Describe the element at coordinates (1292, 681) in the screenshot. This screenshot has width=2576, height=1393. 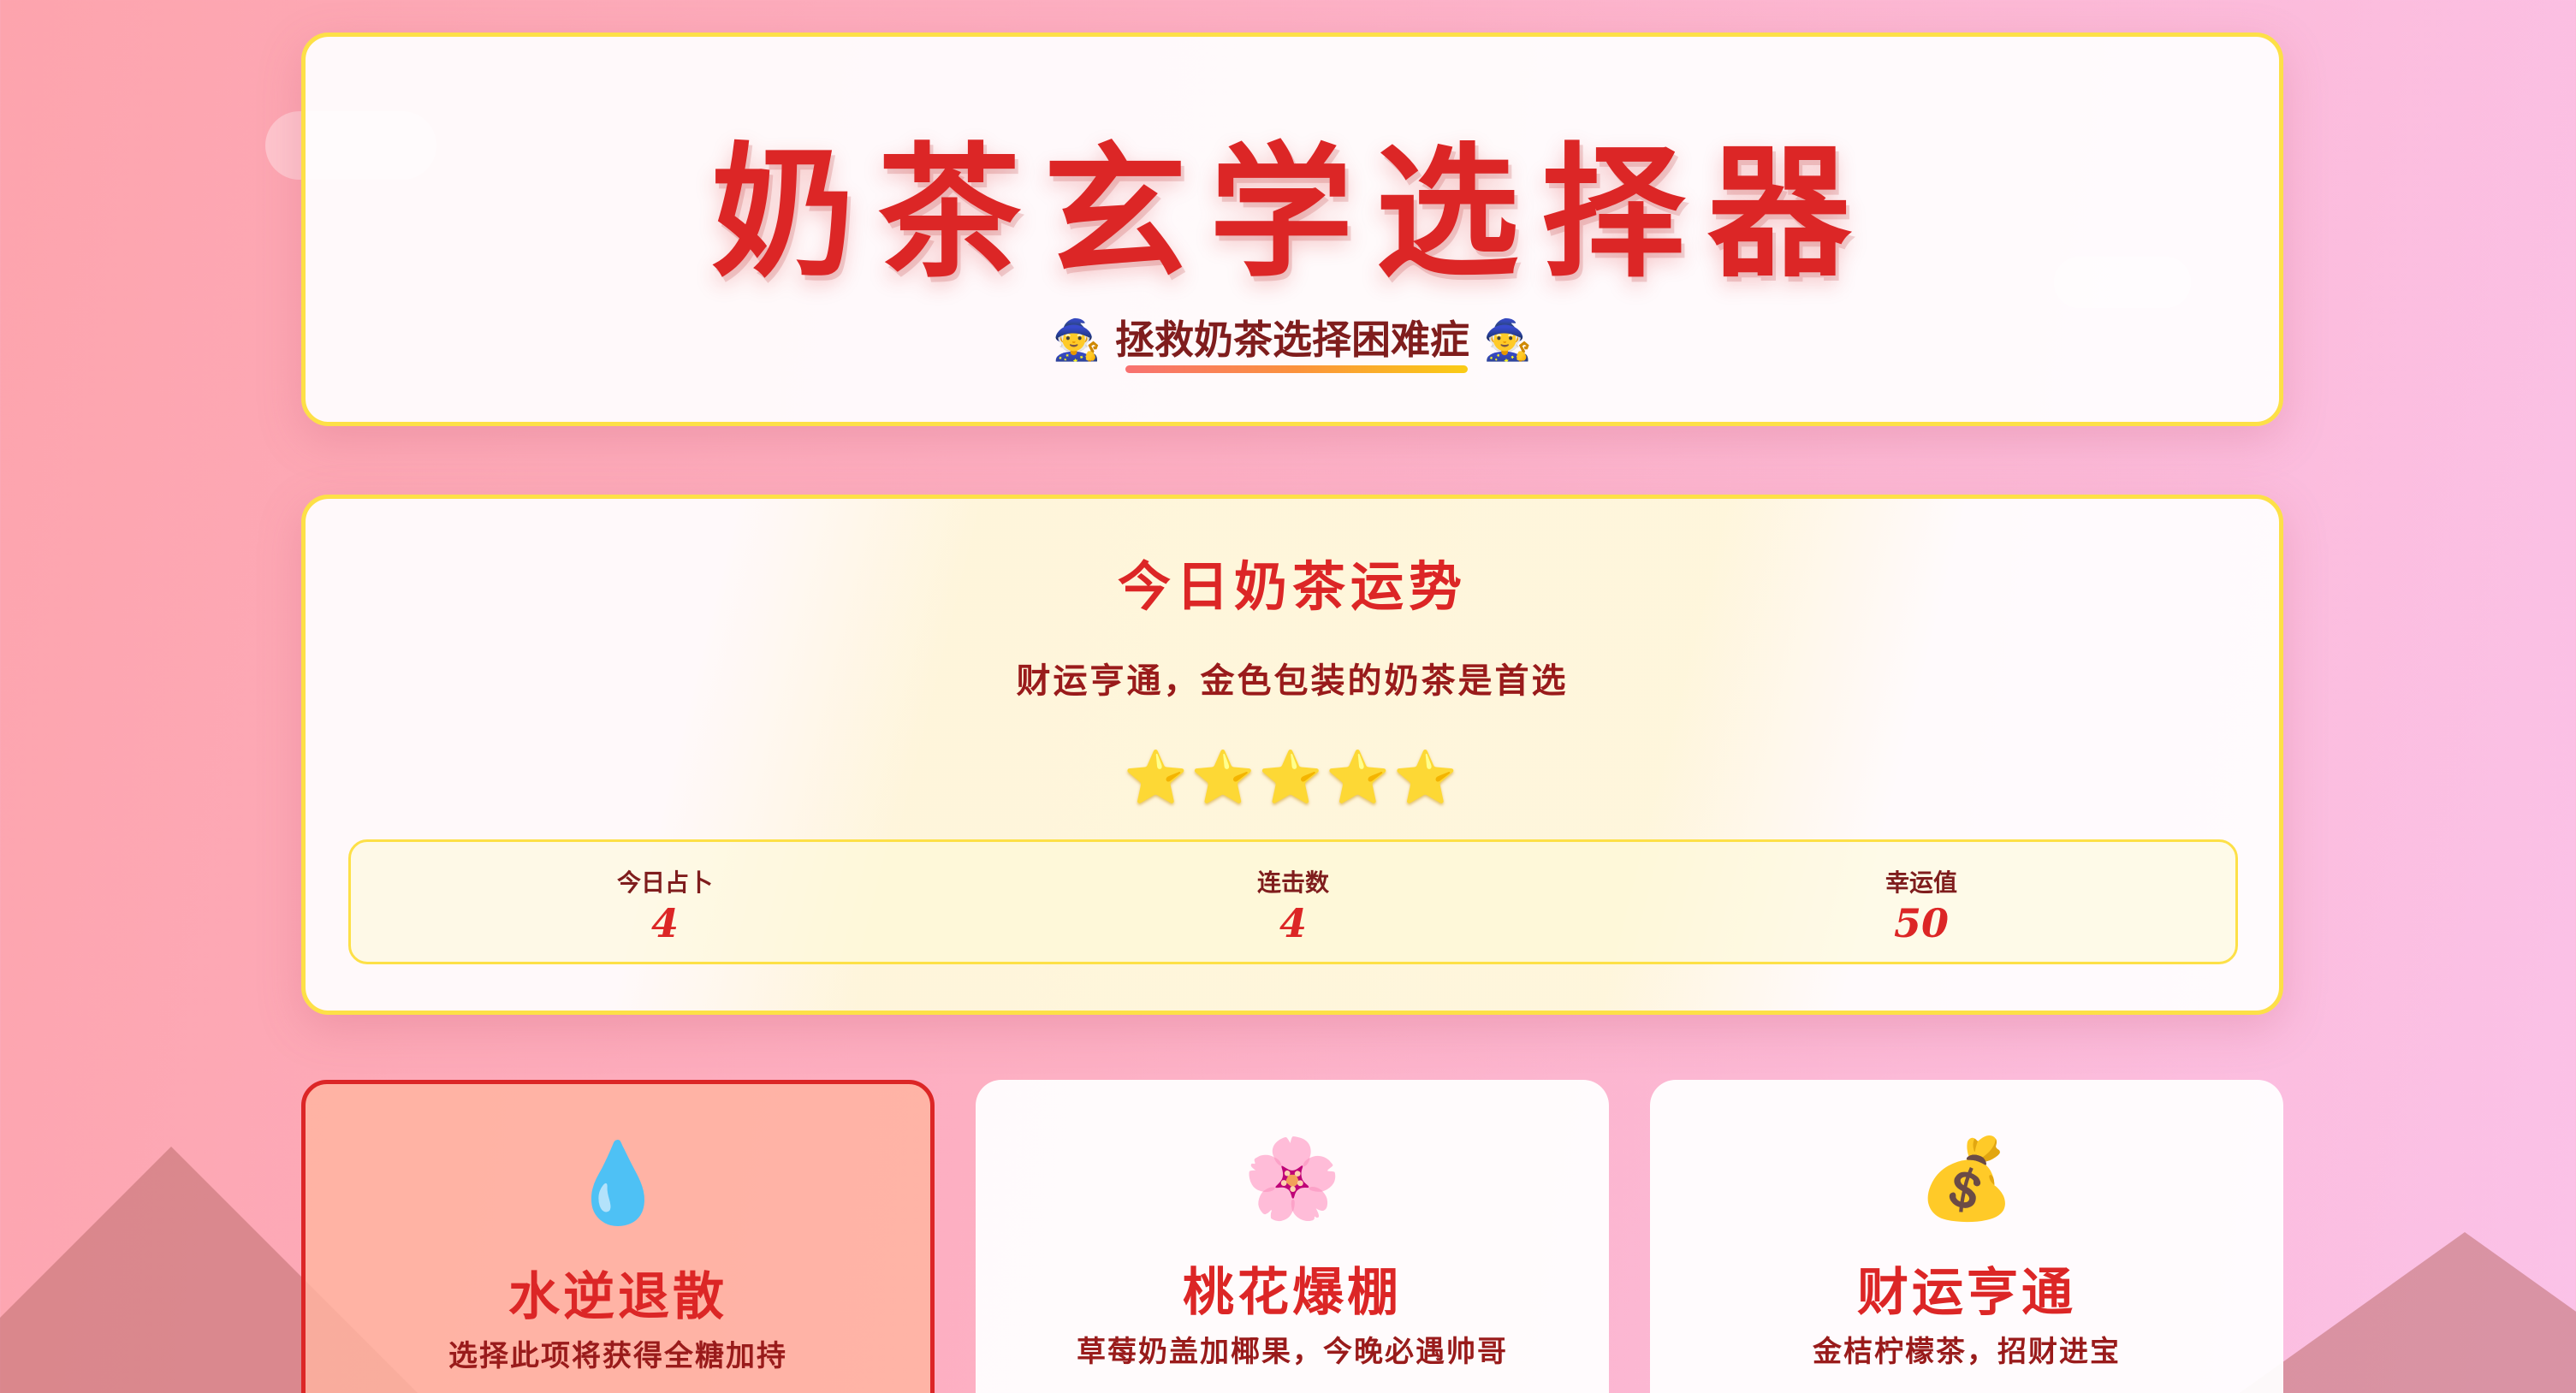
I see `fortune-text: 财运亨通，金色包装的奶茶是首选` at that location.